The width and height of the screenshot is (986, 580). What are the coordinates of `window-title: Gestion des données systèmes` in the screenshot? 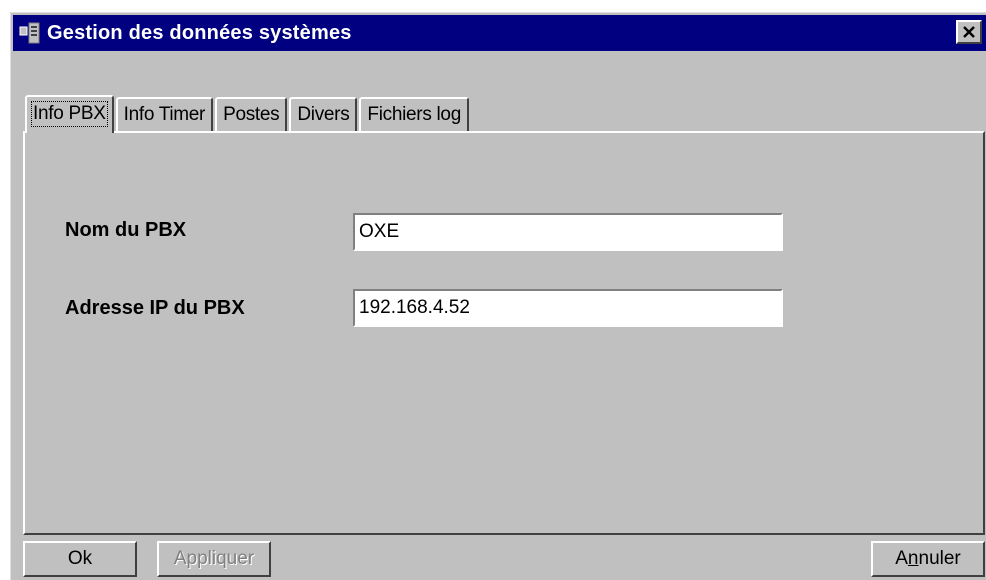 It's located at (199, 32).